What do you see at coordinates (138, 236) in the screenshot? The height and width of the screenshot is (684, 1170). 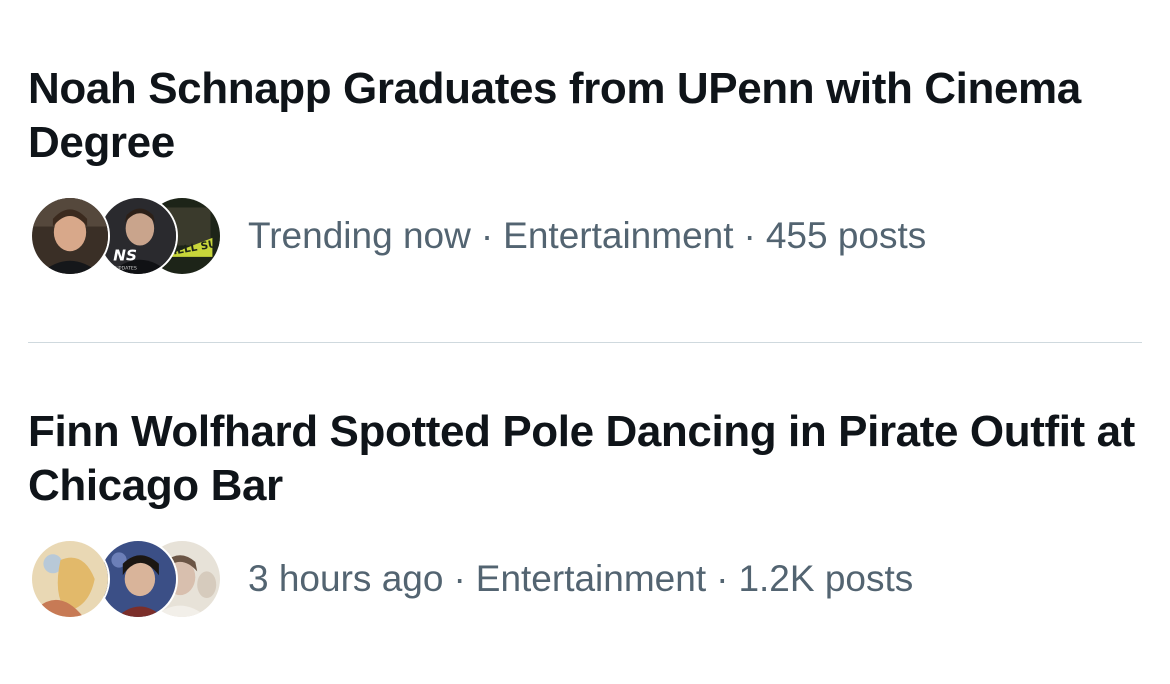 I see `avatar: NS UPDATES` at bounding box center [138, 236].